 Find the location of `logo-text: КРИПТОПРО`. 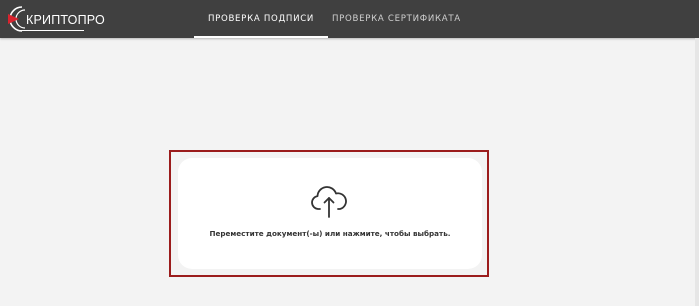

logo-text: КРИПТОПРО is located at coordinates (65, 20).